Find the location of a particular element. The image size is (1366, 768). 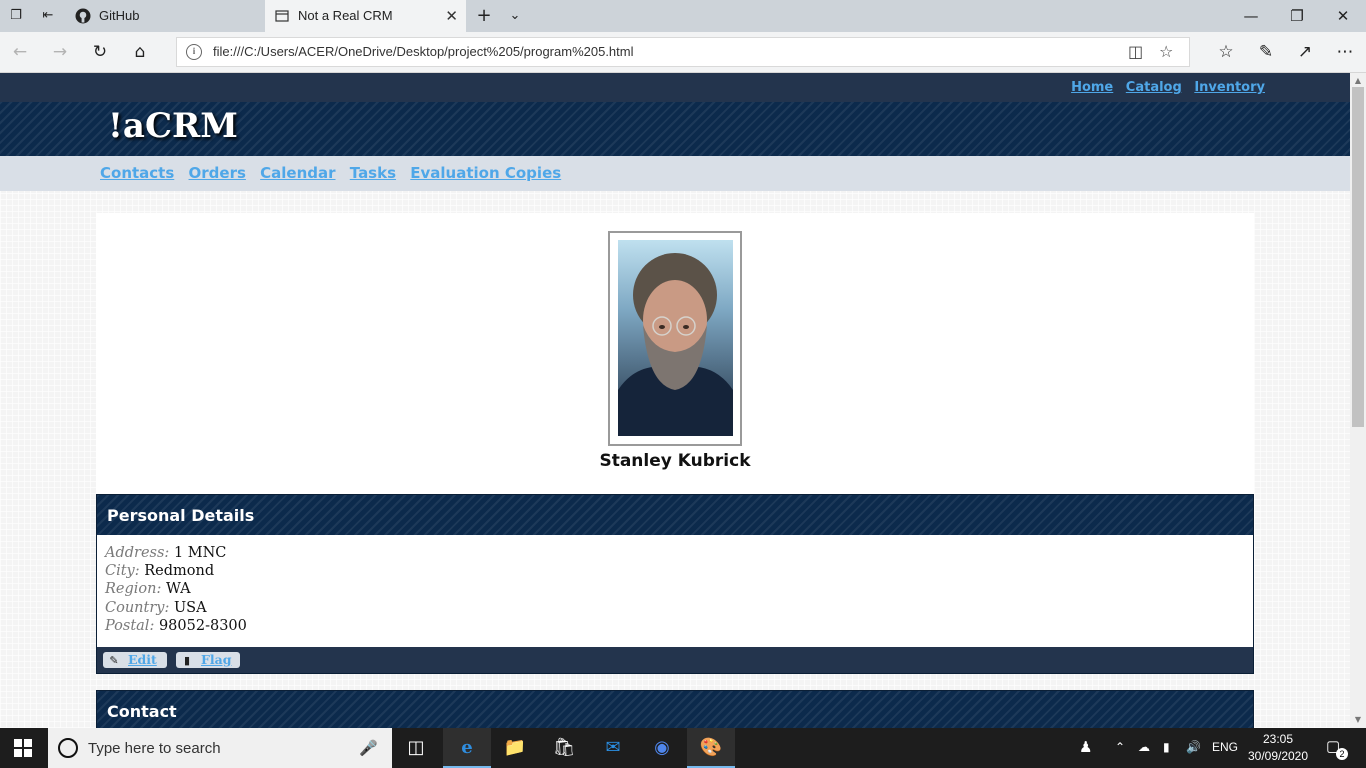

region-row: Region: WA is located at coordinates (675, 589).